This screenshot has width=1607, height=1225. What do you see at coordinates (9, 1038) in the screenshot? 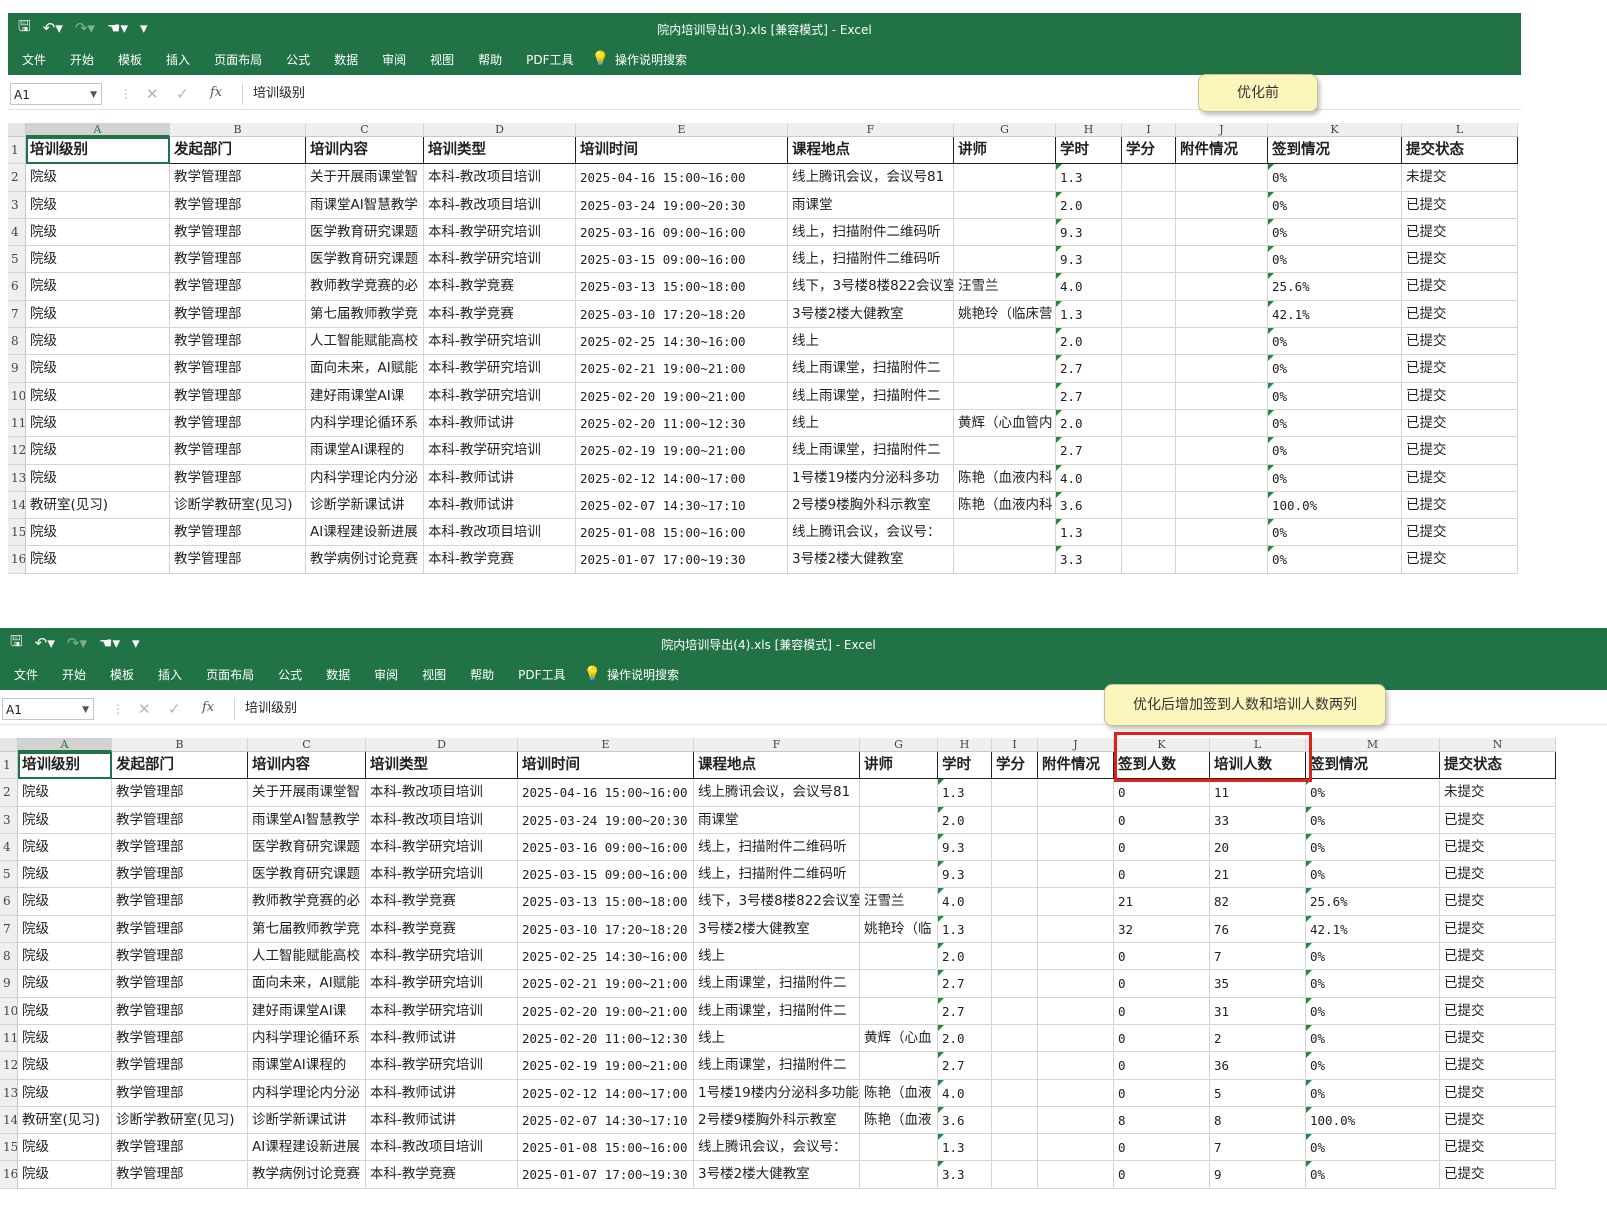
I see `row-number: 11` at bounding box center [9, 1038].